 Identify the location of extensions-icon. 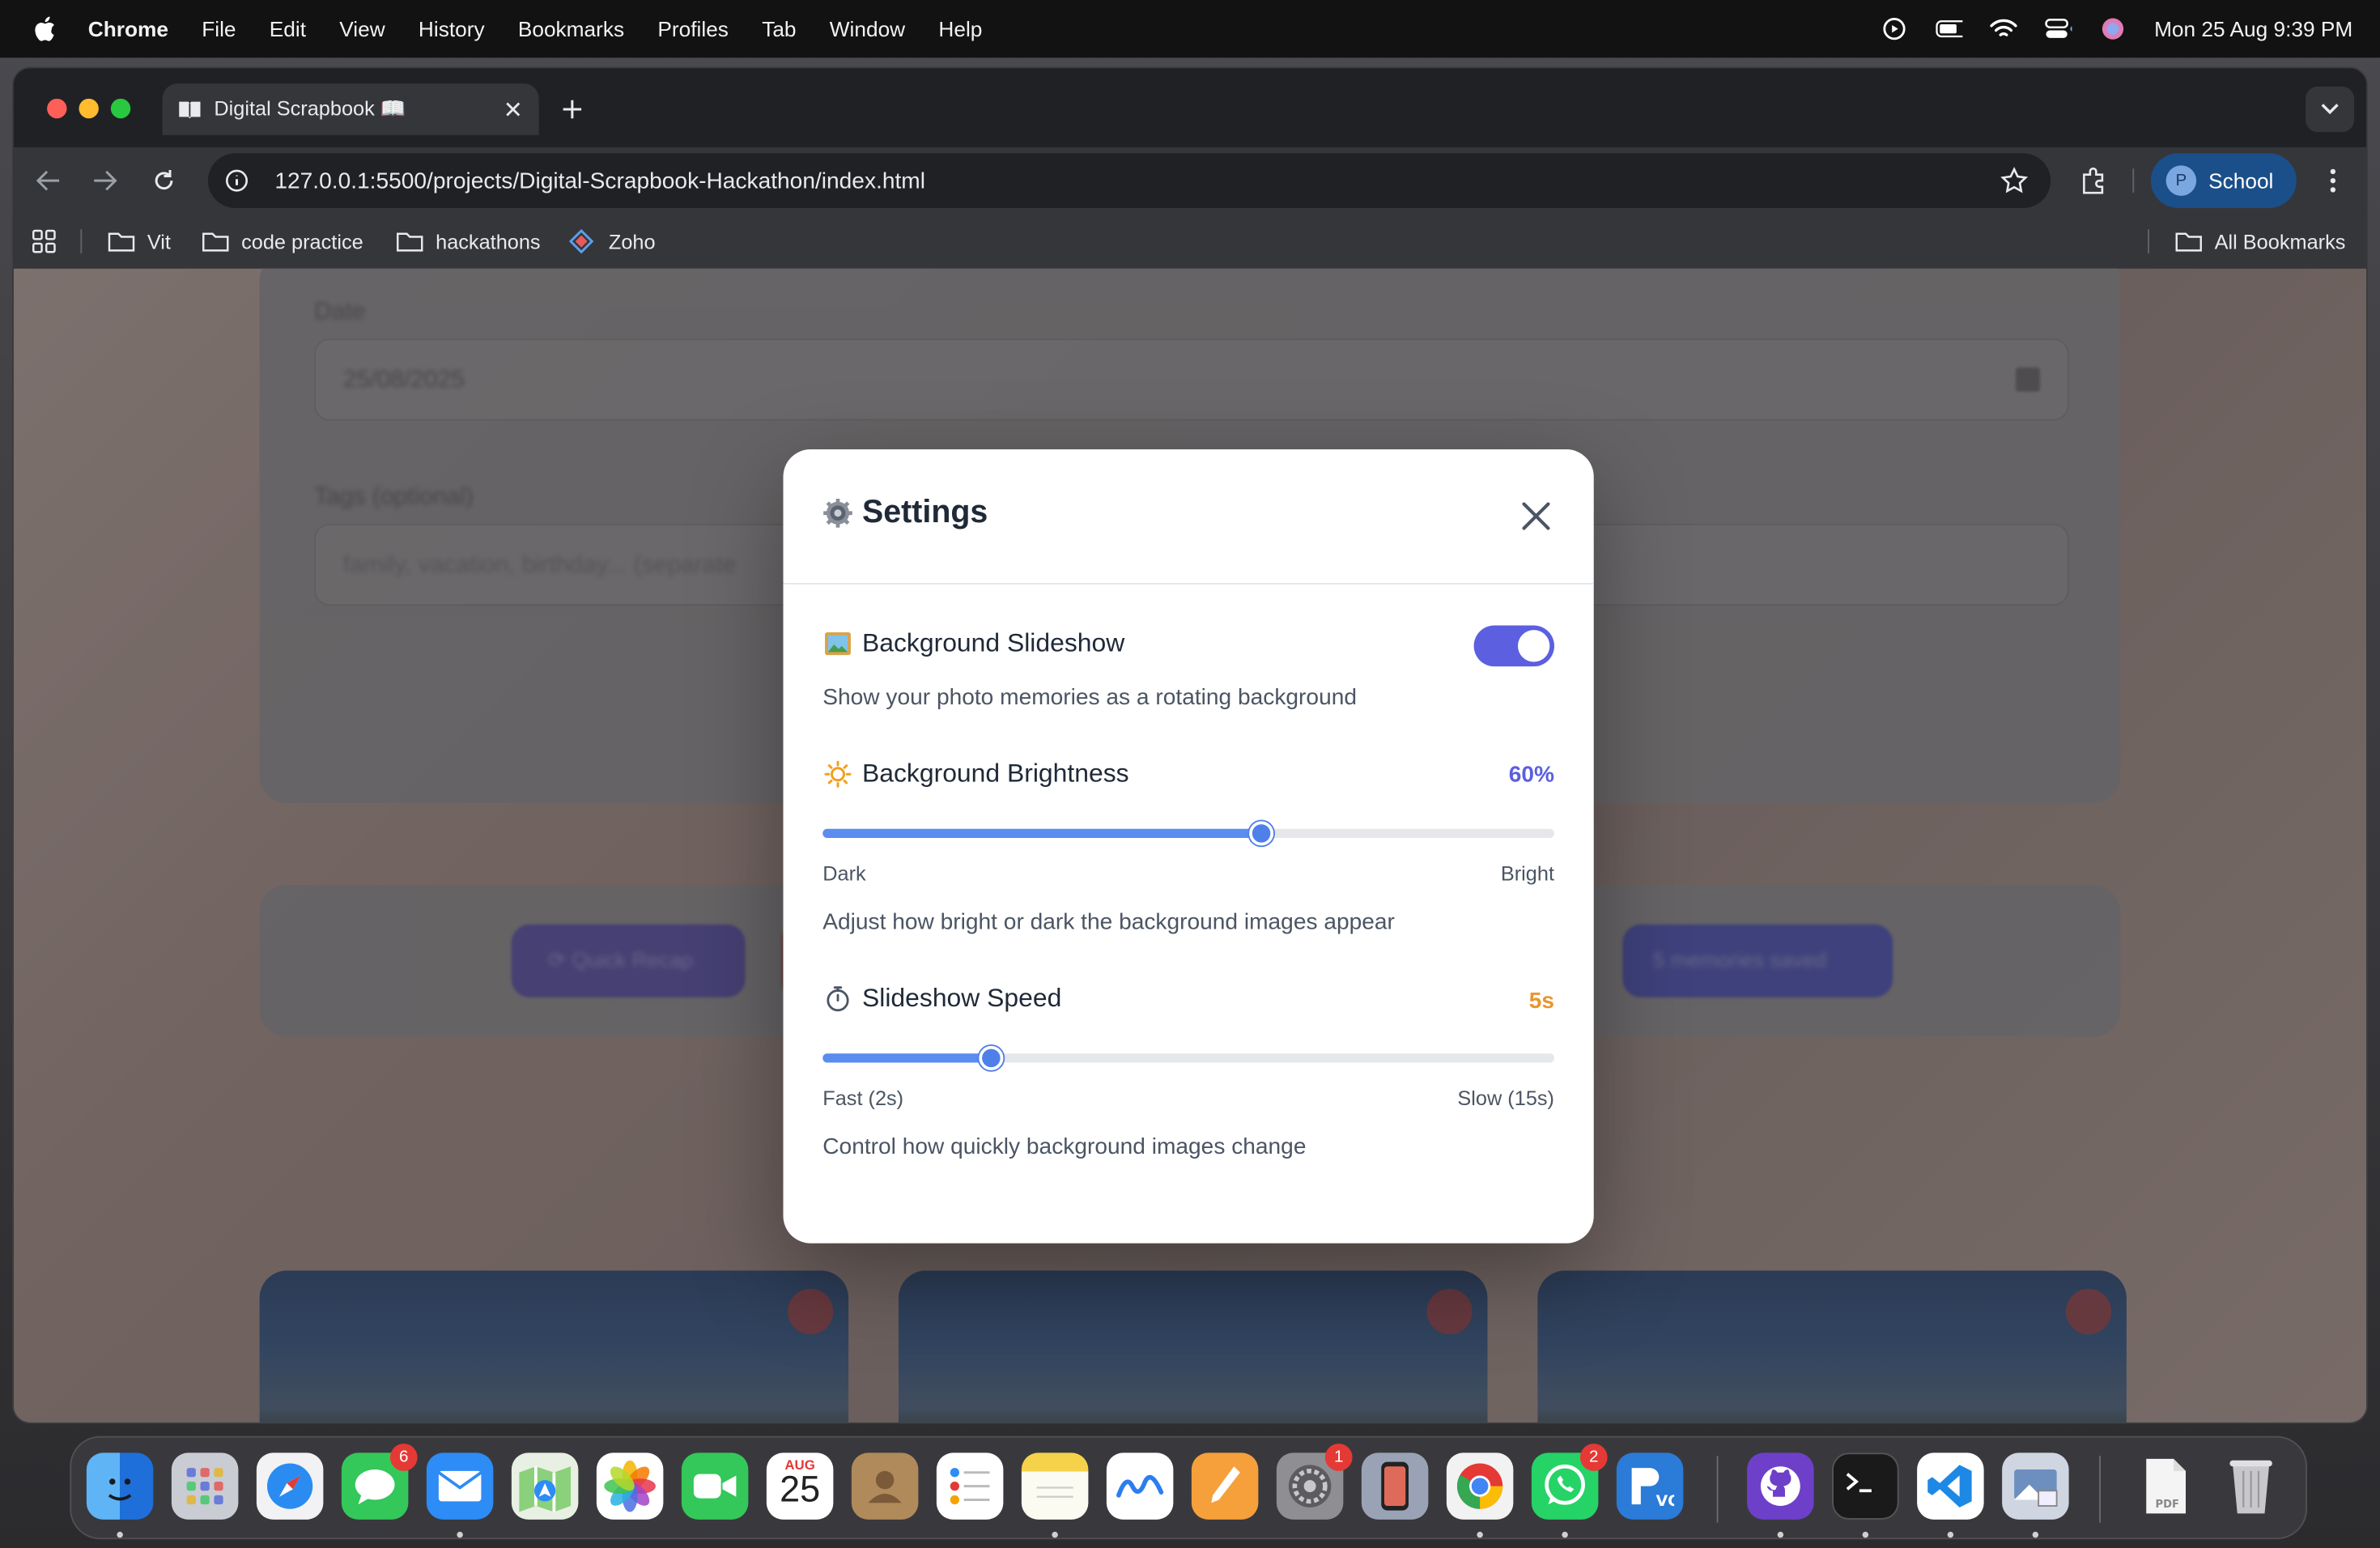
(2093, 181).